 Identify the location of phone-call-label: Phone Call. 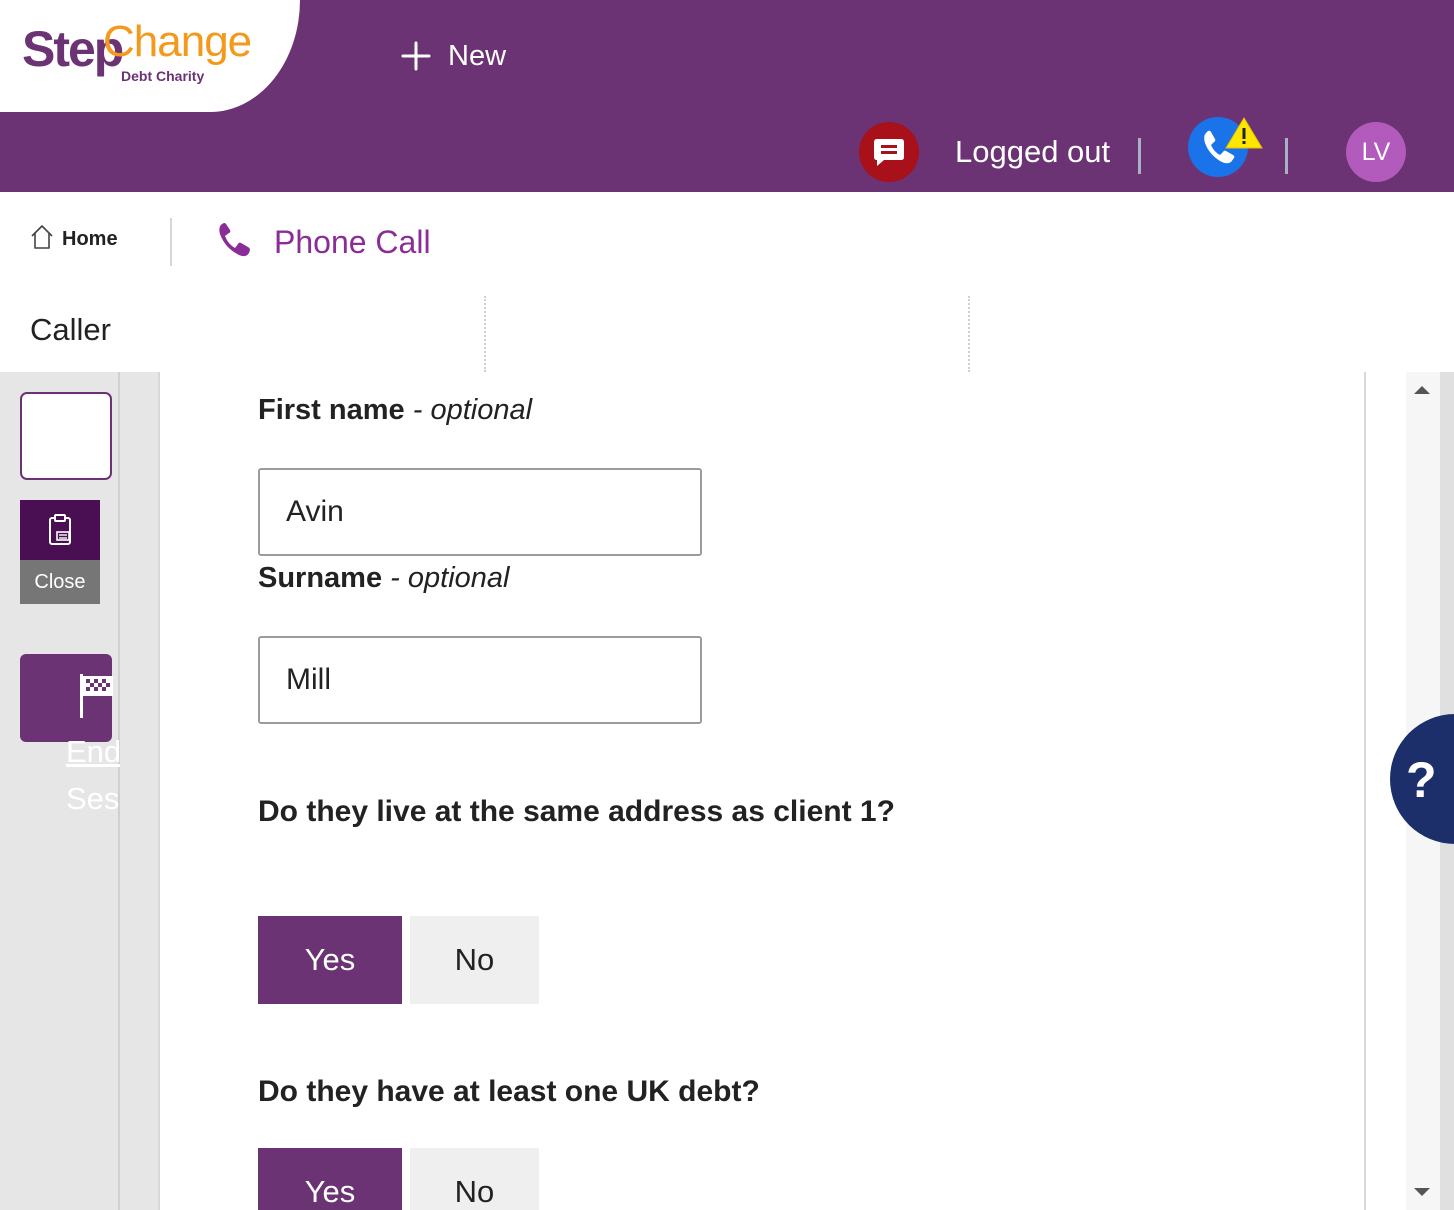
(352, 242).